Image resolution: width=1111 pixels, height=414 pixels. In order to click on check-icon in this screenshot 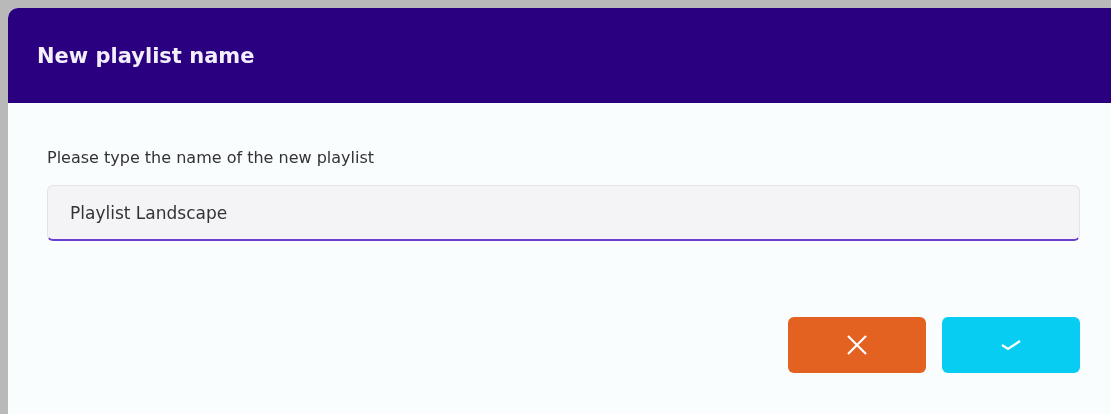, I will do `click(1011, 345)`.